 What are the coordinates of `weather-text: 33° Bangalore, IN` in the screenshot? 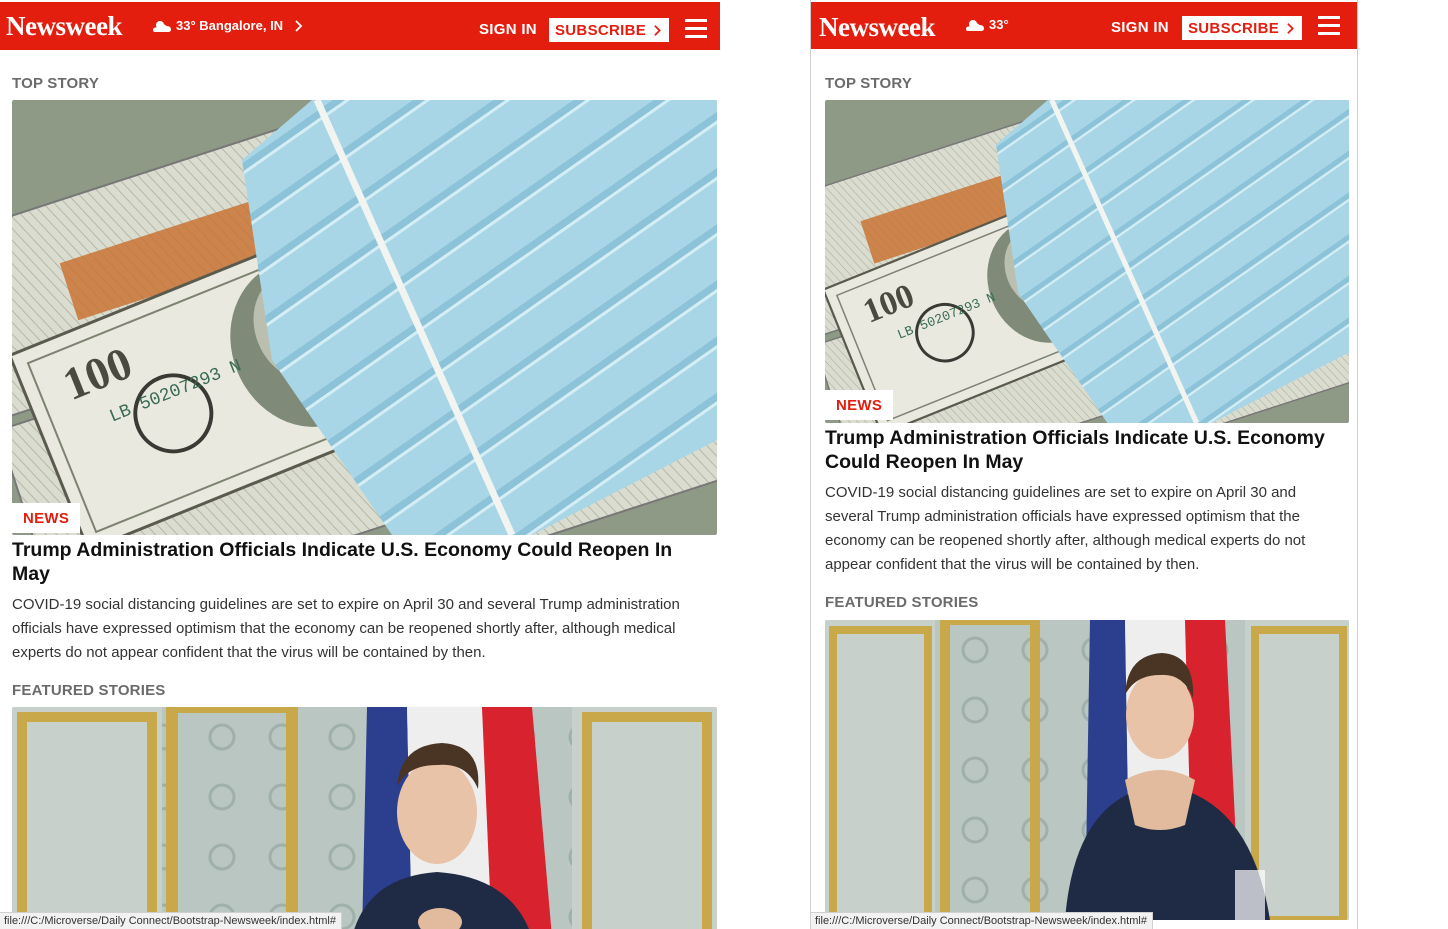 It's located at (230, 25).